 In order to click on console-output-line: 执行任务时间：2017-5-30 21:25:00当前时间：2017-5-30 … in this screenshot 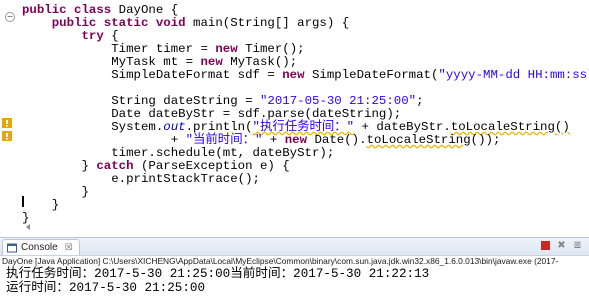, I will do `click(218, 274)`.